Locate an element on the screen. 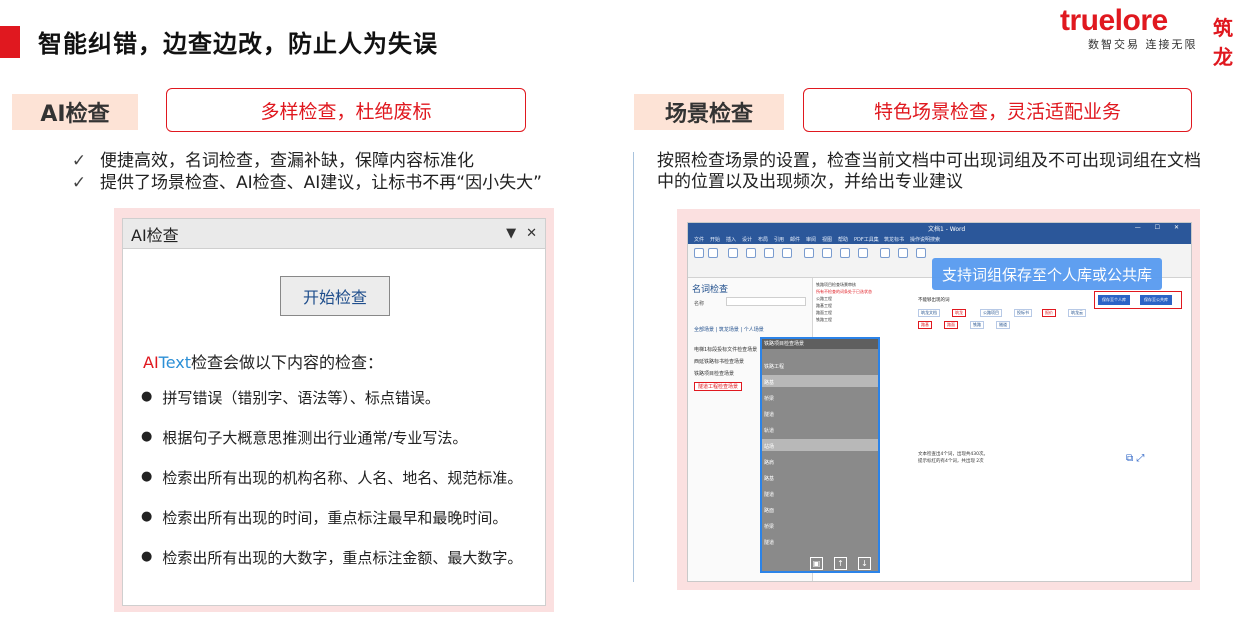 Image resolution: width=1250 pixels, height=642 pixels. name-input is located at coordinates (766, 301).